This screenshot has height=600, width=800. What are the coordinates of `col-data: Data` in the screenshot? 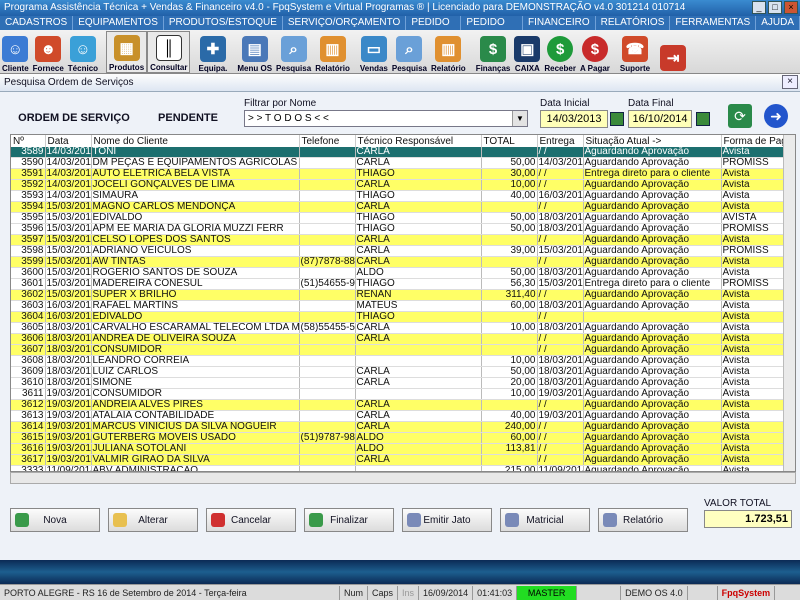 It's located at (68, 141).